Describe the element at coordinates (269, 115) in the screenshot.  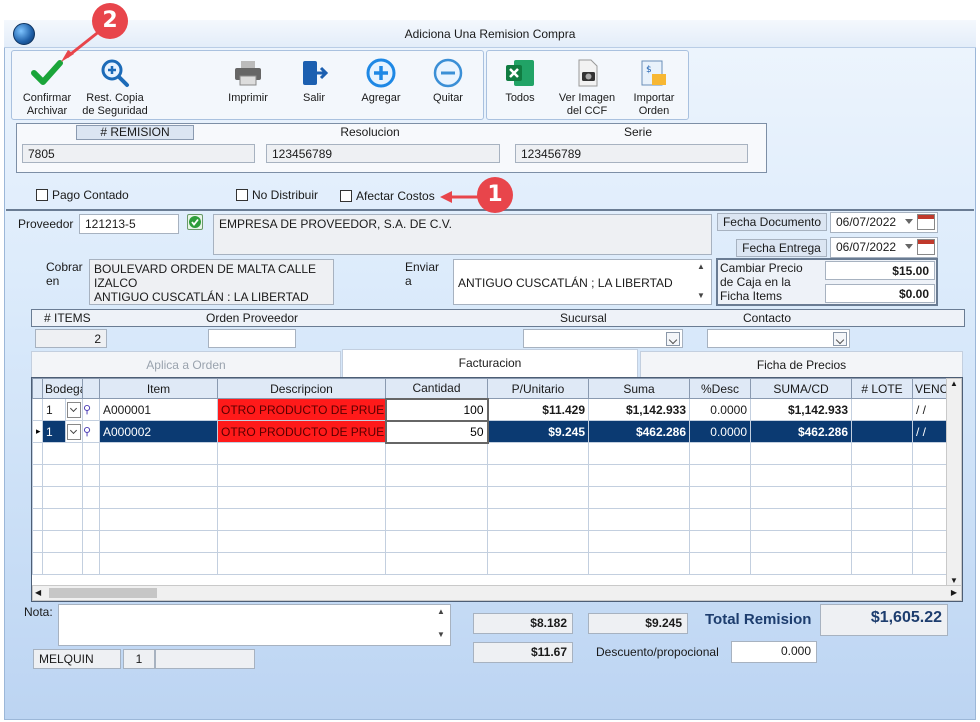
I see `annotation-arrows` at that location.